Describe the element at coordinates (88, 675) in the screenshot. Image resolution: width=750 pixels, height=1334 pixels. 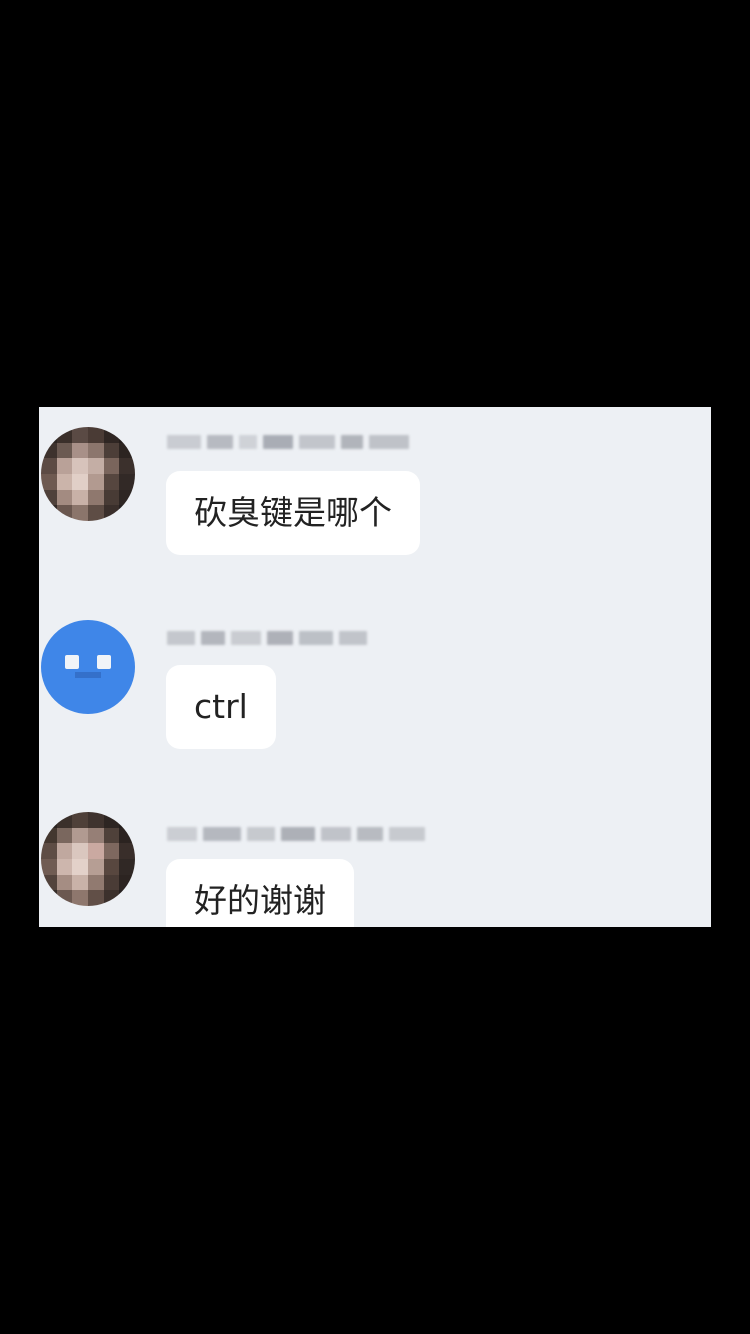
I see `avatar-mouth-icon` at that location.